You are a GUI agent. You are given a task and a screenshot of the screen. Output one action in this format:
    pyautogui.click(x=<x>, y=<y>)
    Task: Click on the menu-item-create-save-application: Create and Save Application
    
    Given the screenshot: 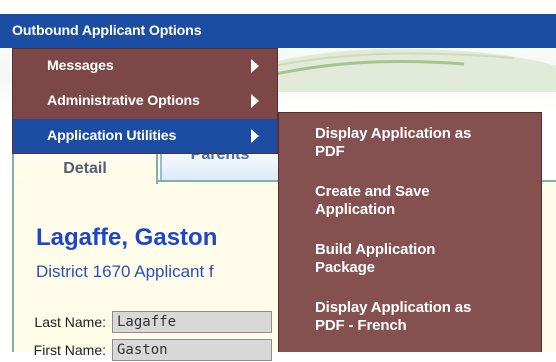 What is the action you would take?
    pyautogui.click(x=410, y=201)
    